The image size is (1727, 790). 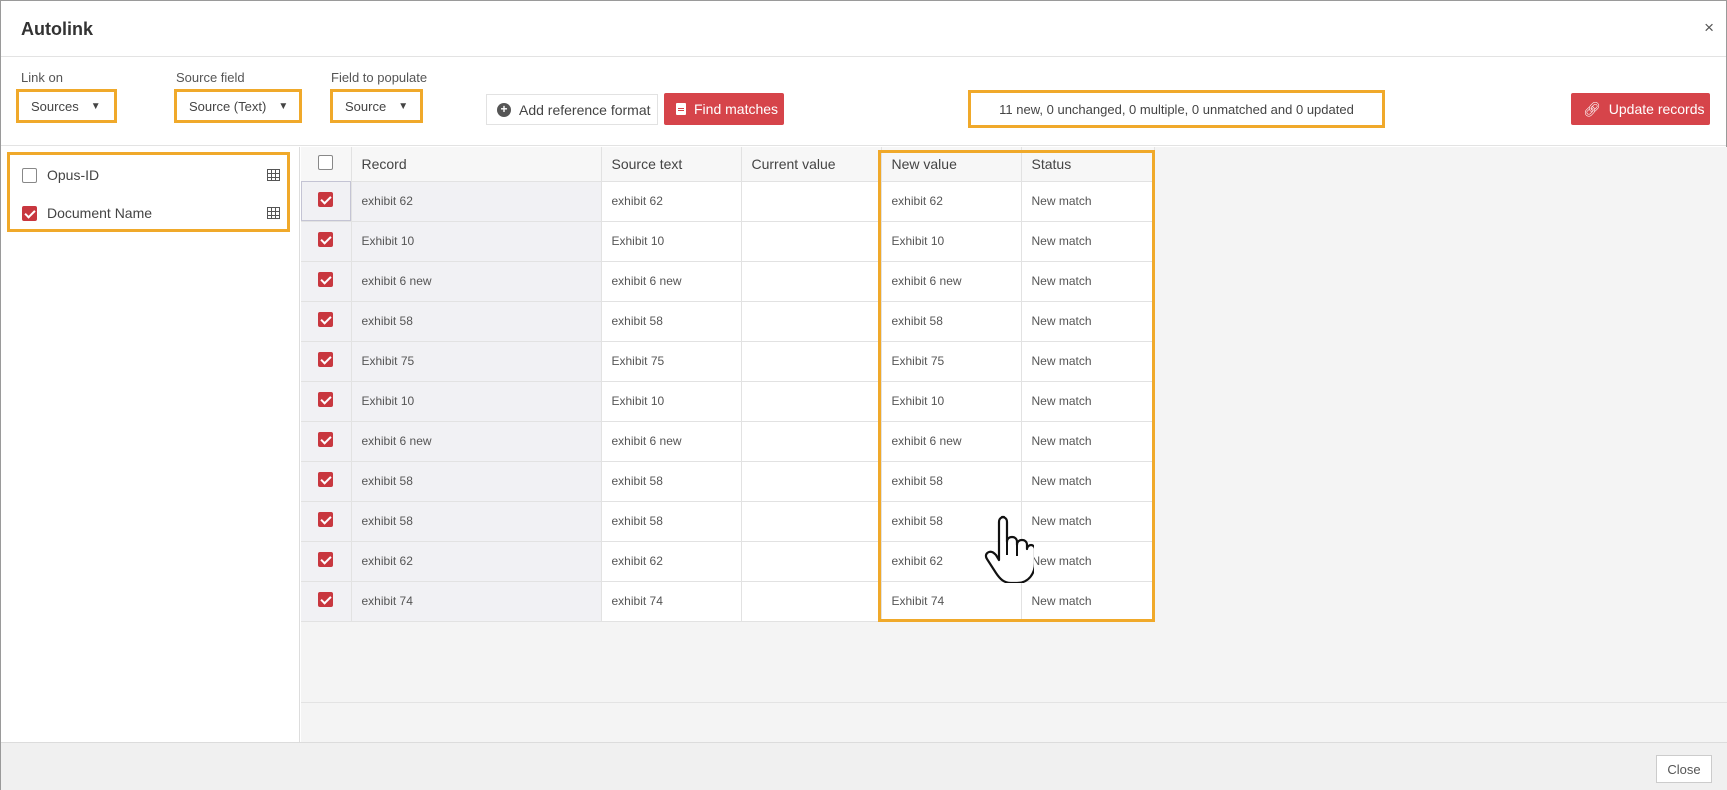 I want to click on dialog-header: Autolink ×, so click(x=863, y=29).